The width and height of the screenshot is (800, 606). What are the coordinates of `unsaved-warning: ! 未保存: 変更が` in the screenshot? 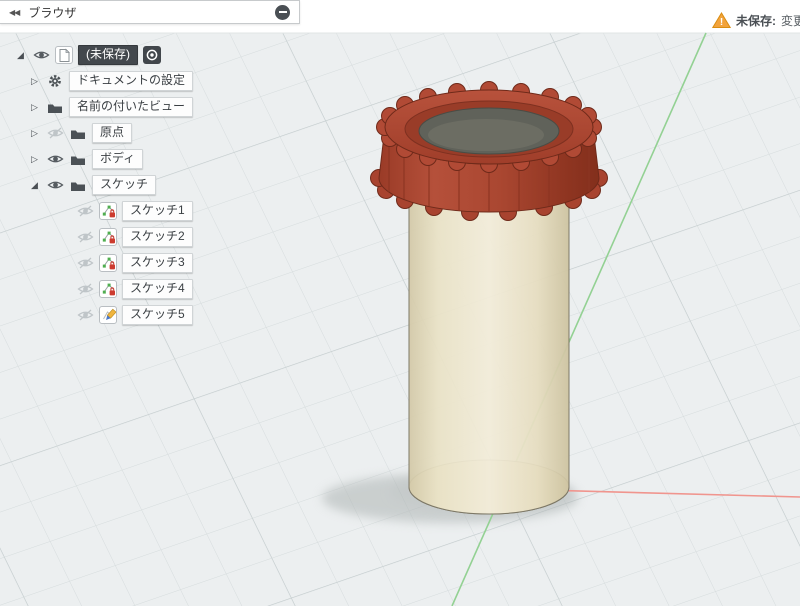 It's located at (756, 20).